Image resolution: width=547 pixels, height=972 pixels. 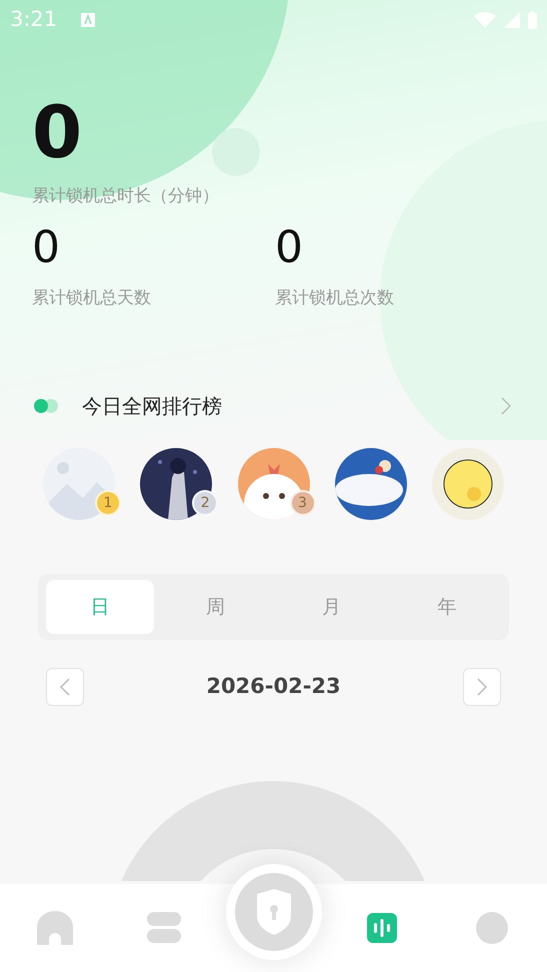 What do you see at coordinates (152, 406) in the screenshot?
I see `ranking-title: 今日全网排行榜` at bounding box center [152, 406].